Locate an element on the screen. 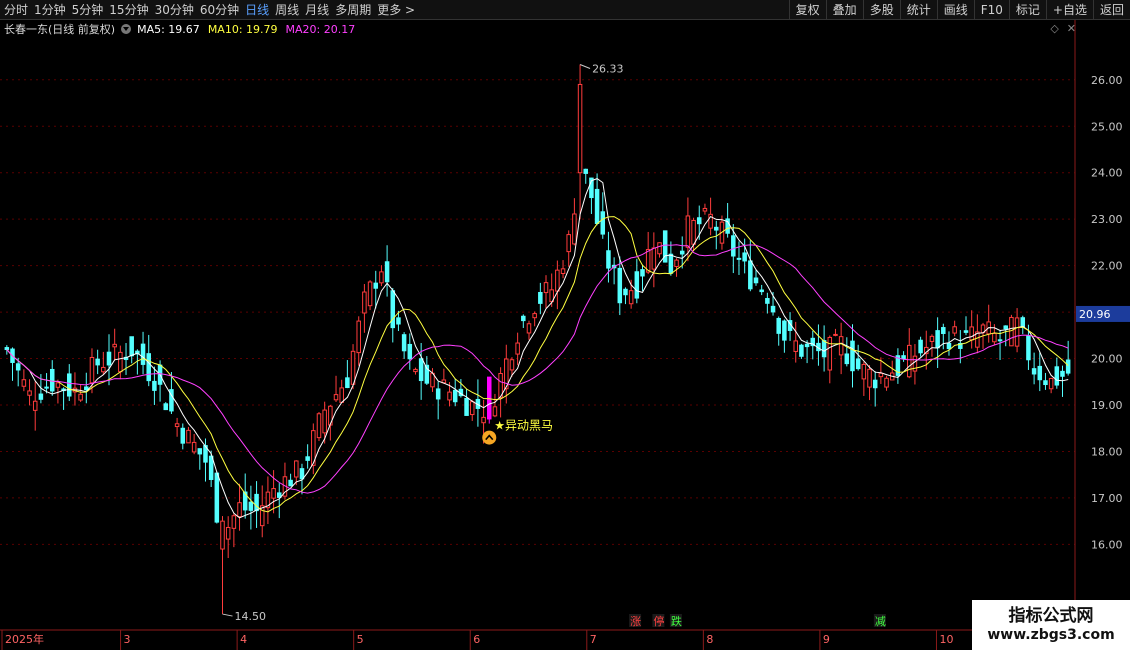 This screenshot has height=650, width=1130. event-marker: 停 is located at coordinates (658, 621).